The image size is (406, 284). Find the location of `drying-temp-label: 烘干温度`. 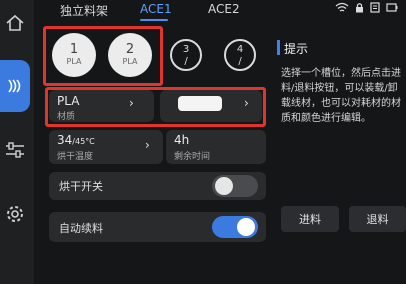

drying-temp-label: 烘干温度 is located at coordinates (75, 157).